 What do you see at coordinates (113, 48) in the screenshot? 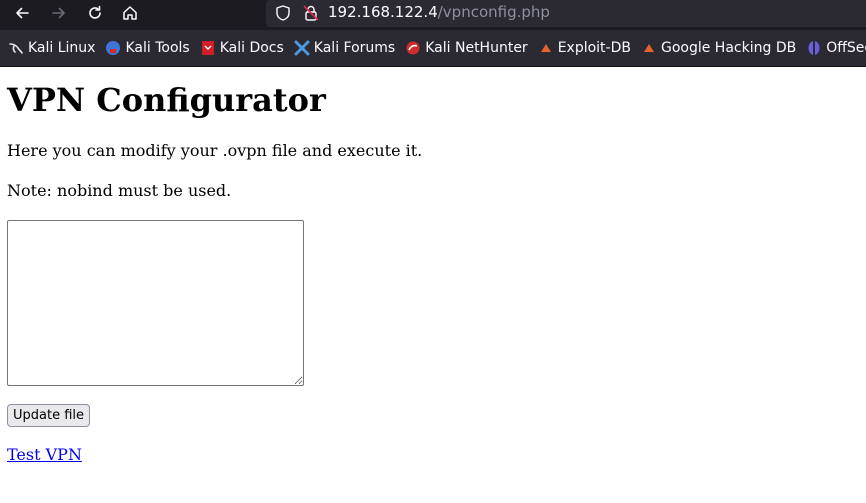
I see `kali-tools-icon` at bounding box center [113, 48].